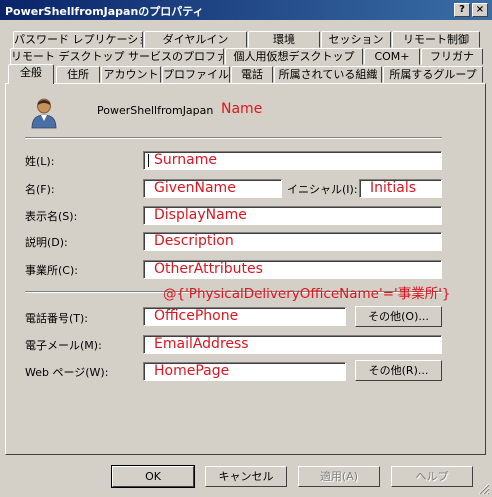 The image size is (492, 497). What do you see at coordinates (192, 371) in the screenshot?
I see `webpage-value: HomePage` at bounding box center [192, 371].